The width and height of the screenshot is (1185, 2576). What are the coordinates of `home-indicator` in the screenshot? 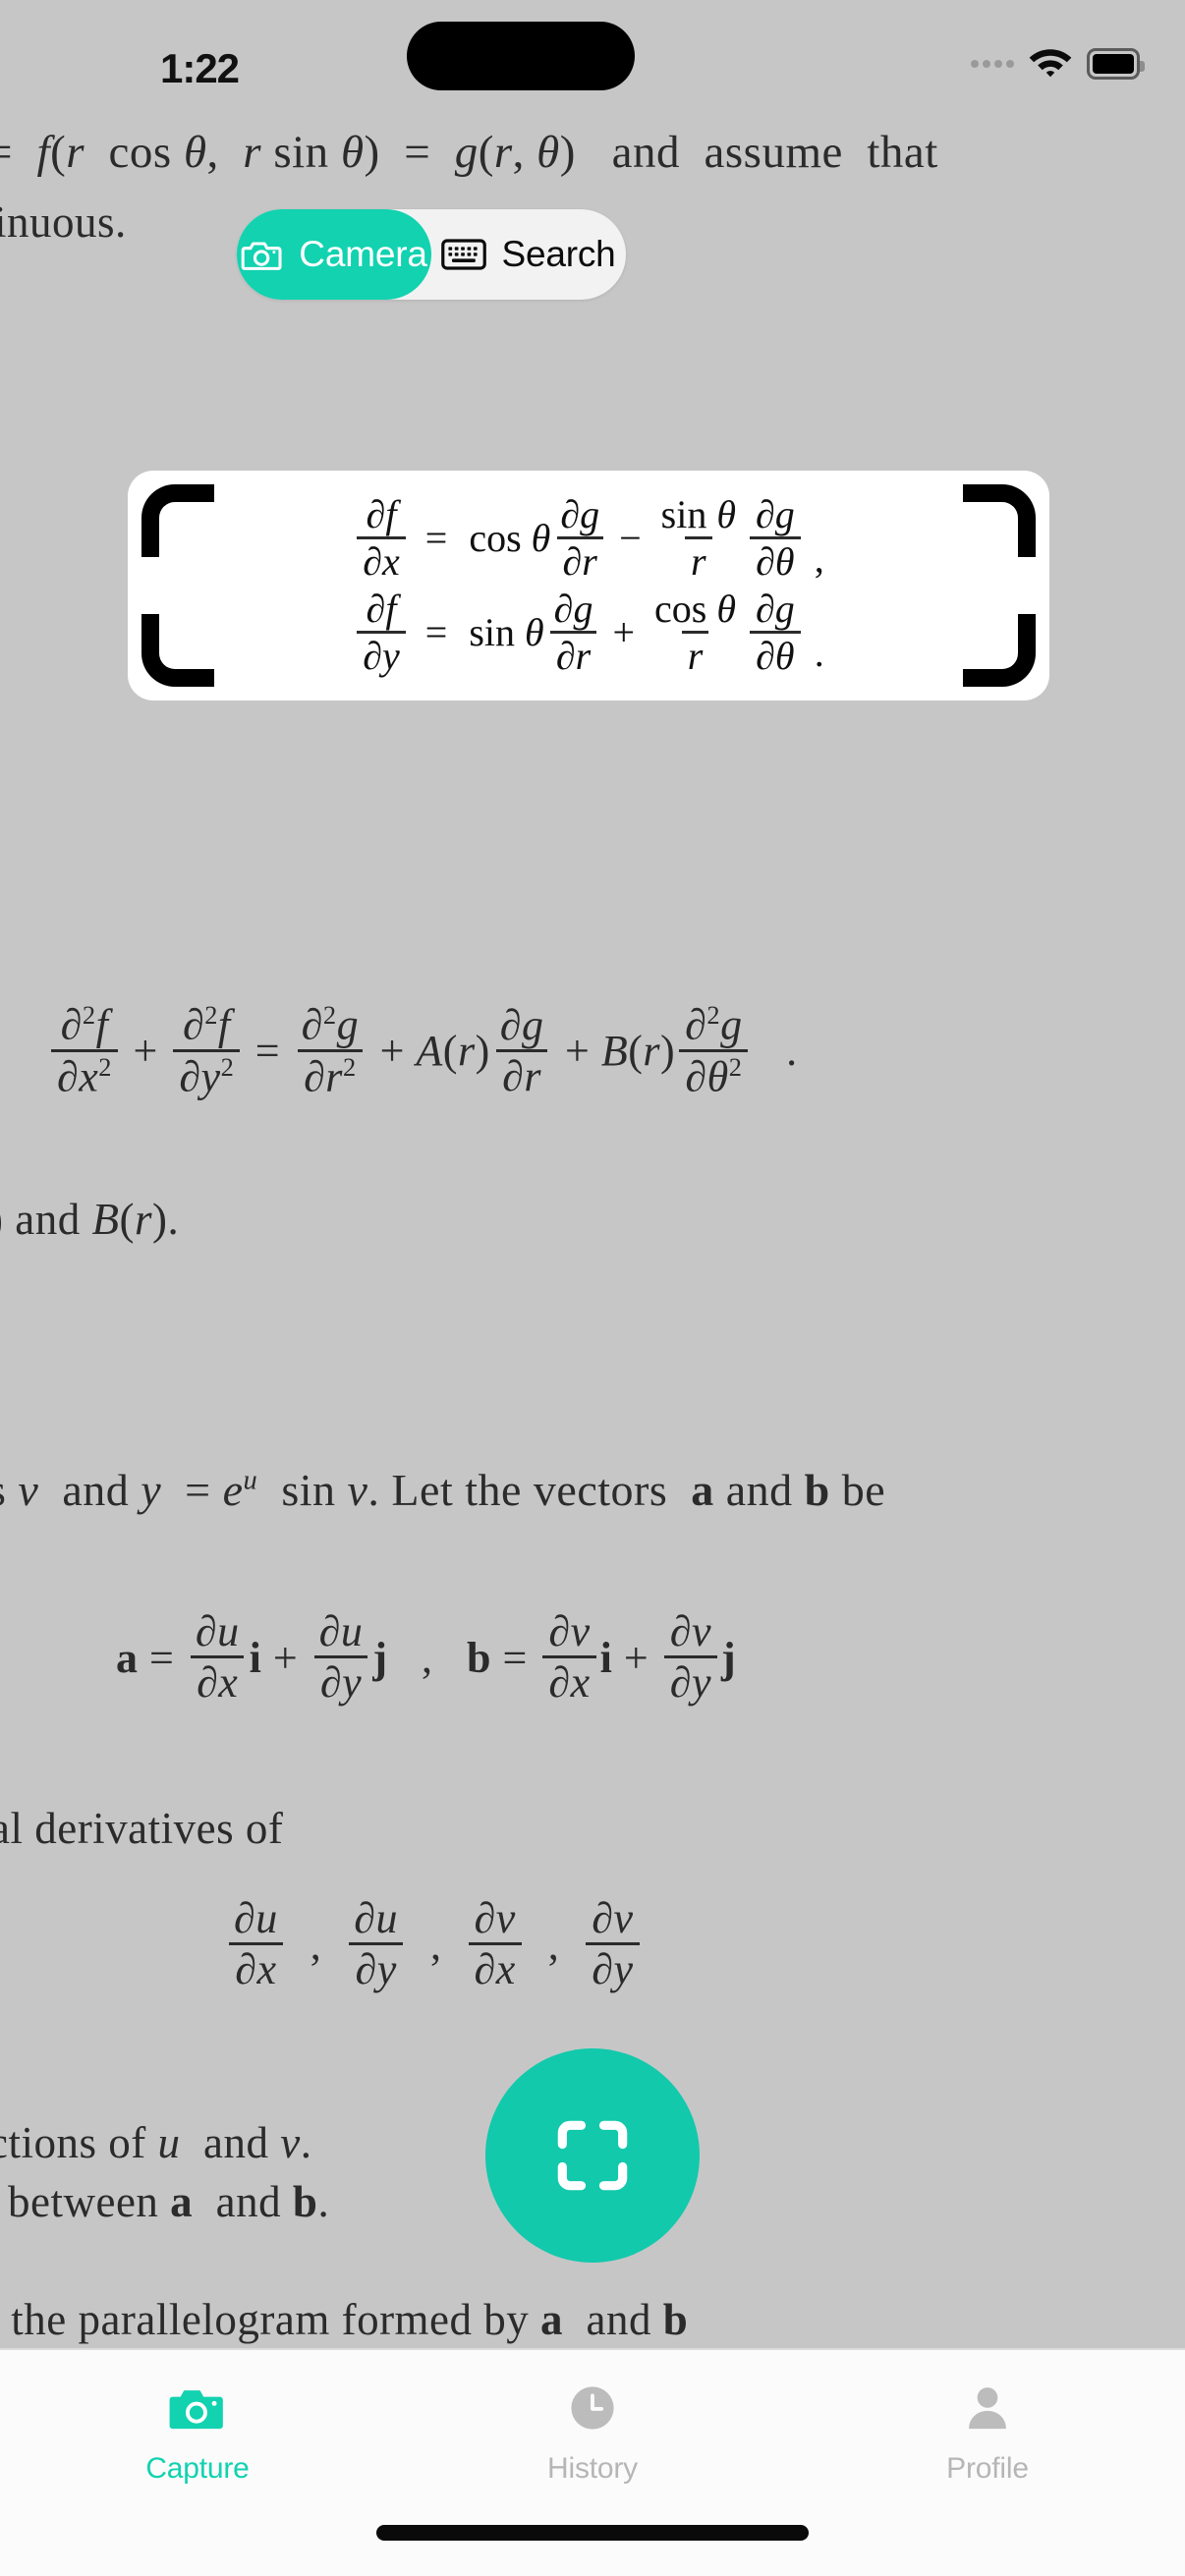 It's located at (592, 2533).